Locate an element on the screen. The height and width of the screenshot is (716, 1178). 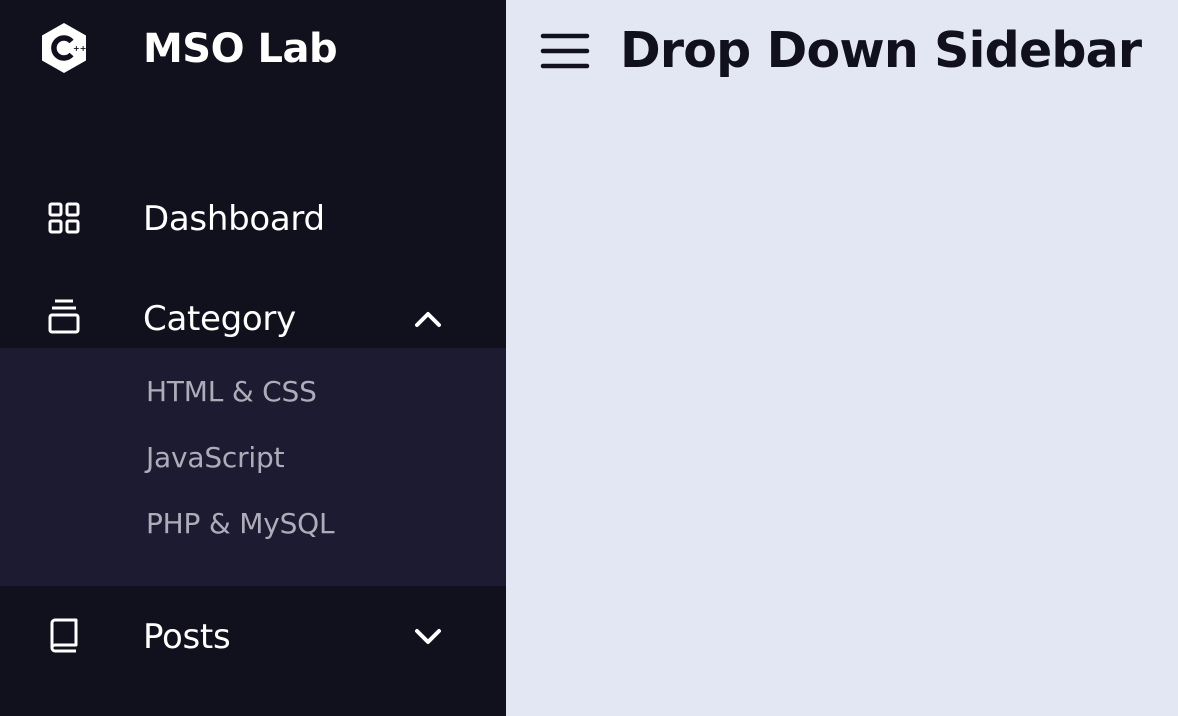
logo-name: MSO Lab is located at coordinates (240, 49).